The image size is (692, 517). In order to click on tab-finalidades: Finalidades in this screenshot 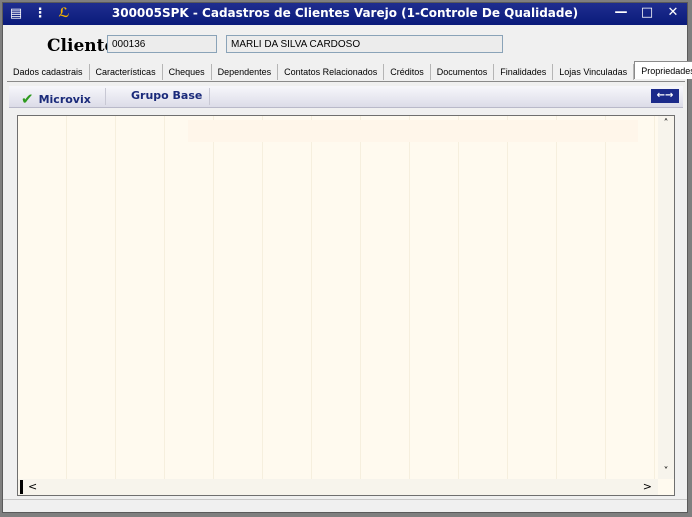, I will do `click(524, 72)`.